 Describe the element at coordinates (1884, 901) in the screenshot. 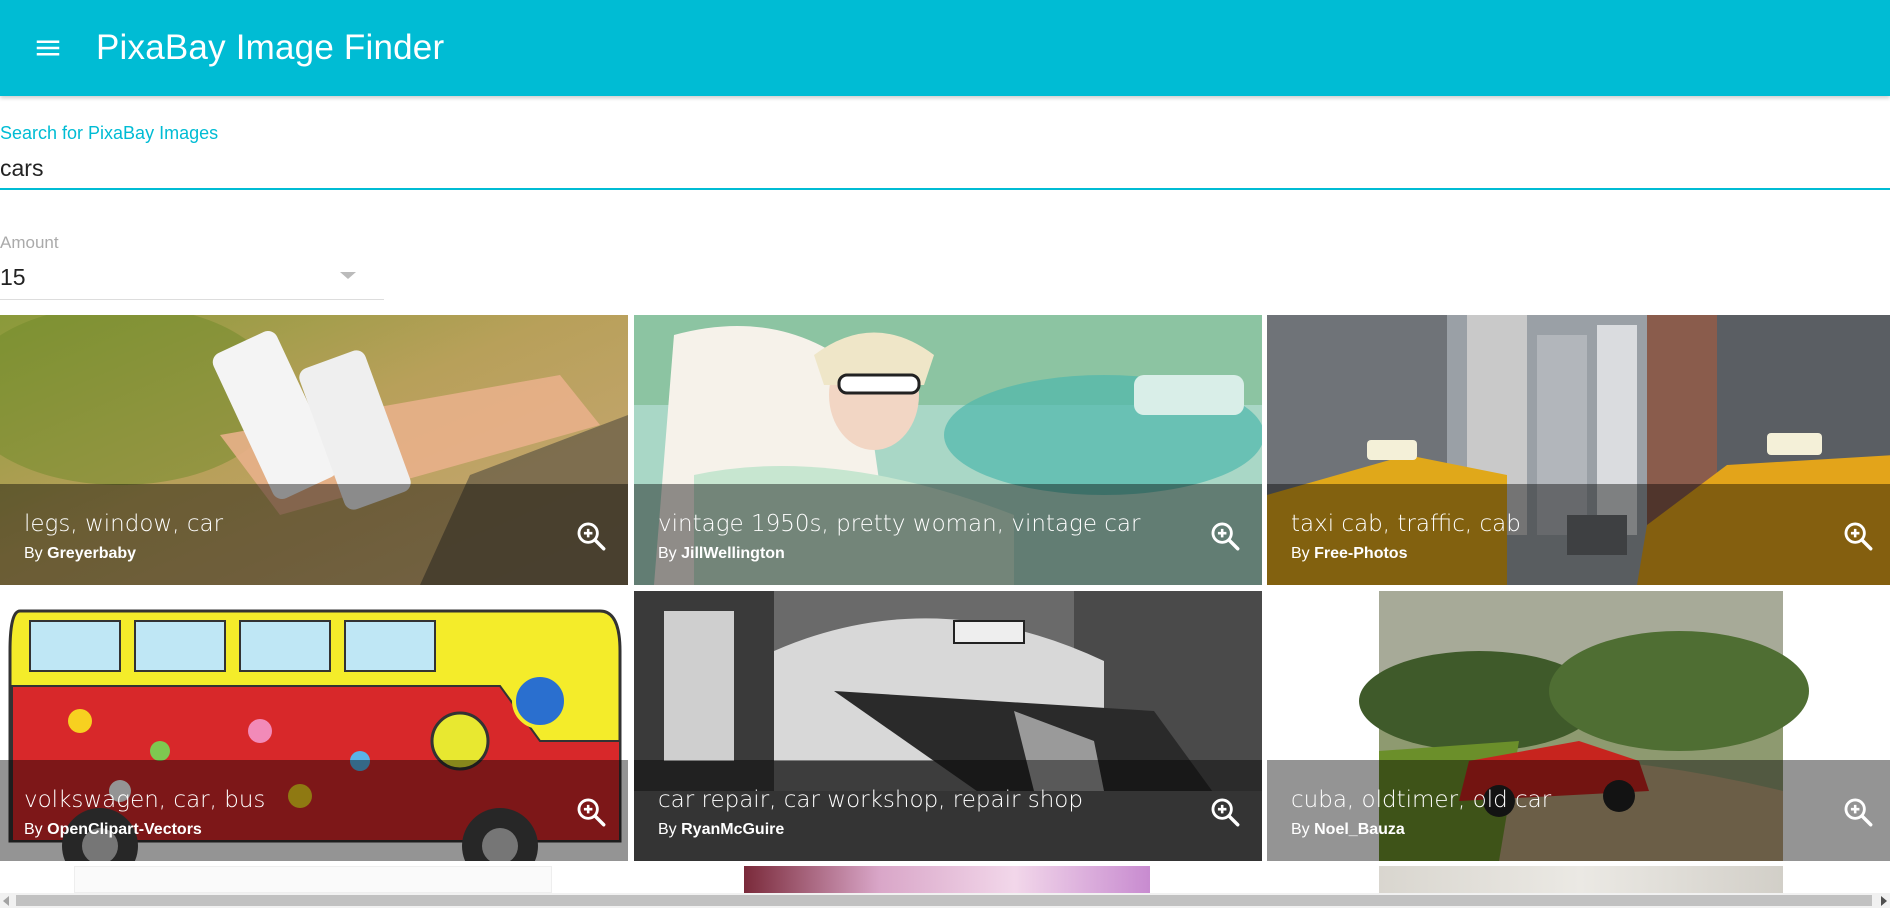

I see `scroll-right-arrow-icon` at that location.